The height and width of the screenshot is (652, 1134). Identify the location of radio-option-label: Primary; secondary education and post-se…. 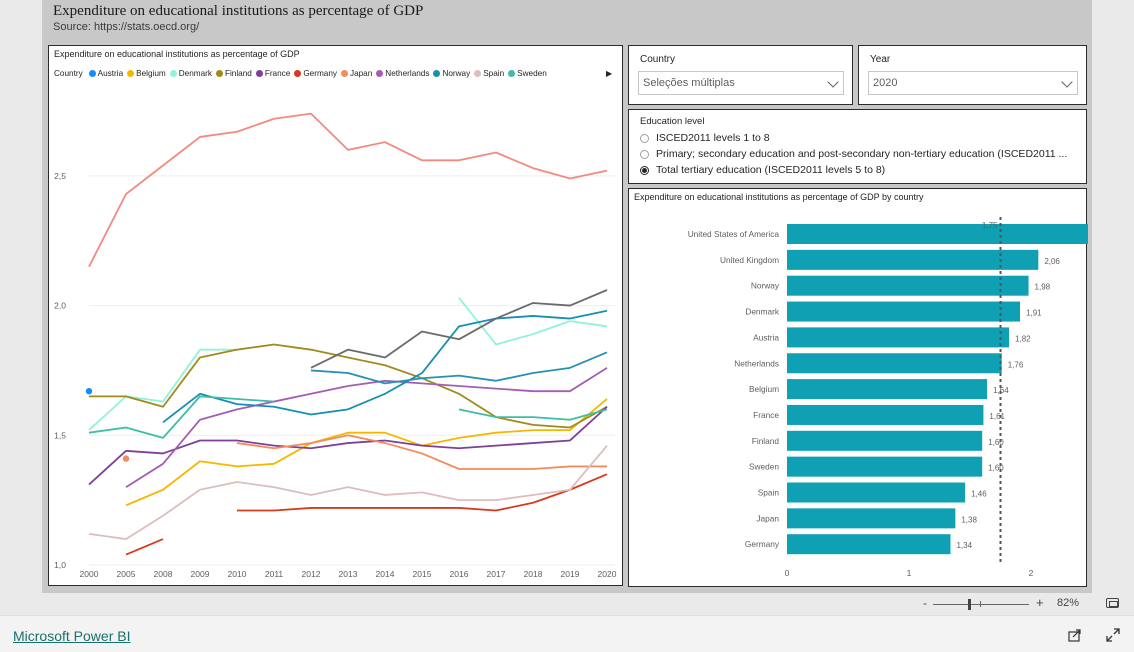
(862, 154).